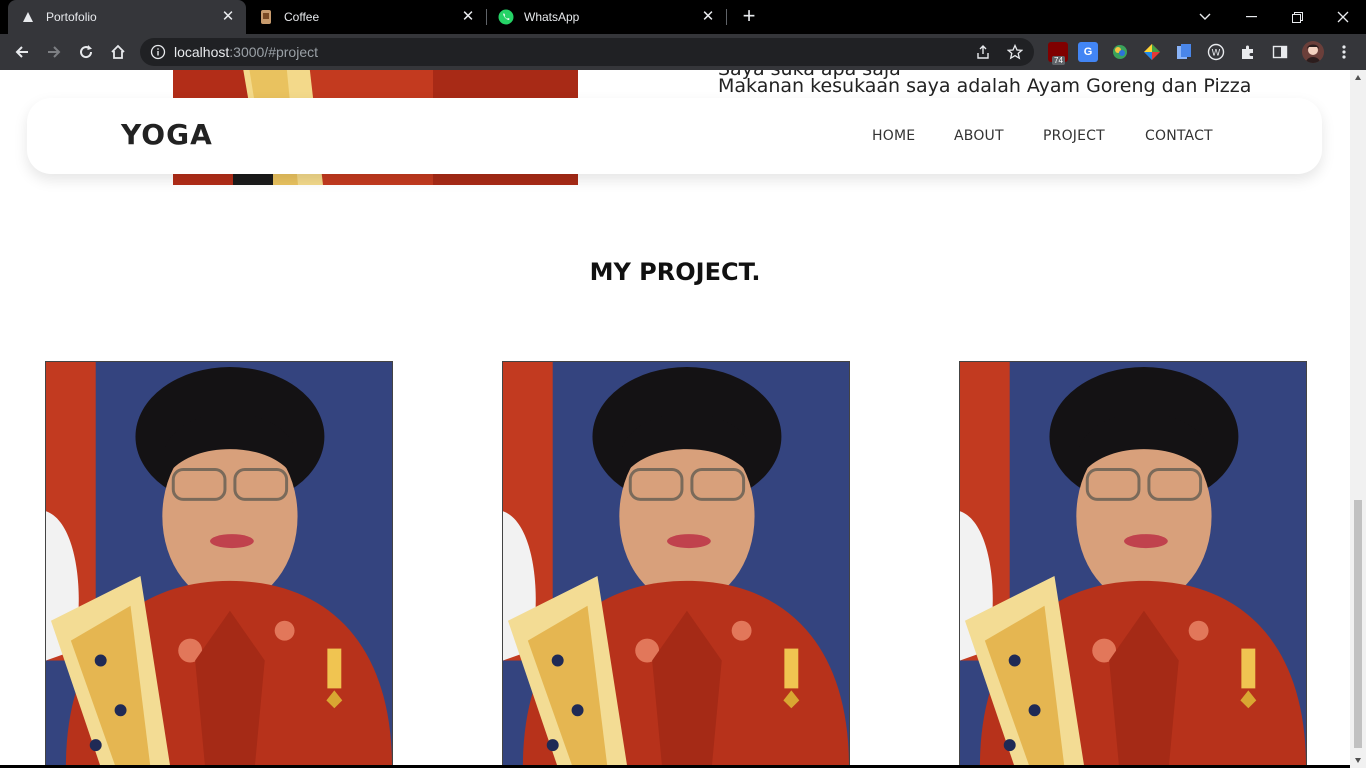  I want to click on restore-button, so click(1297, 17).